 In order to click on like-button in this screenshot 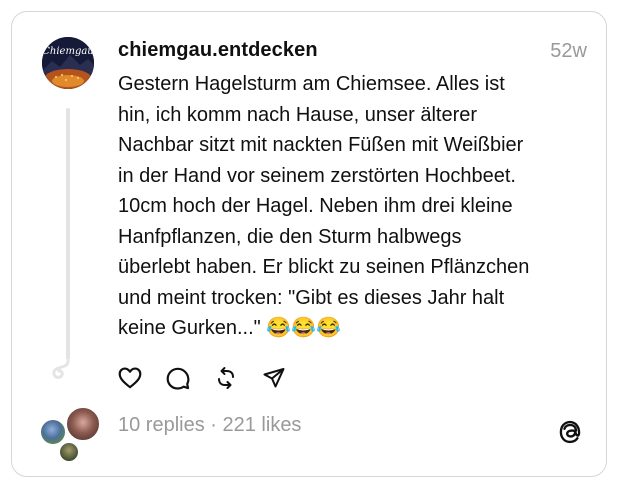, I will do `click(130, 380)`.